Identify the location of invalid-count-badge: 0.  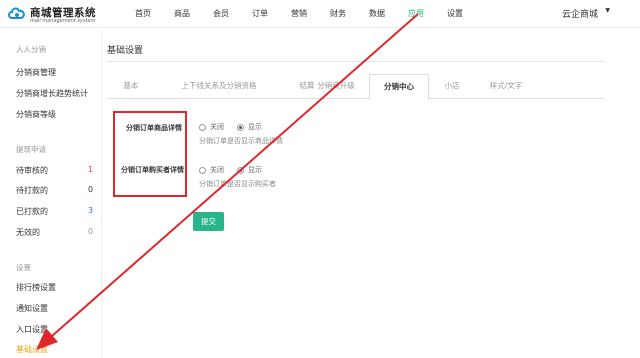
(91, 231).